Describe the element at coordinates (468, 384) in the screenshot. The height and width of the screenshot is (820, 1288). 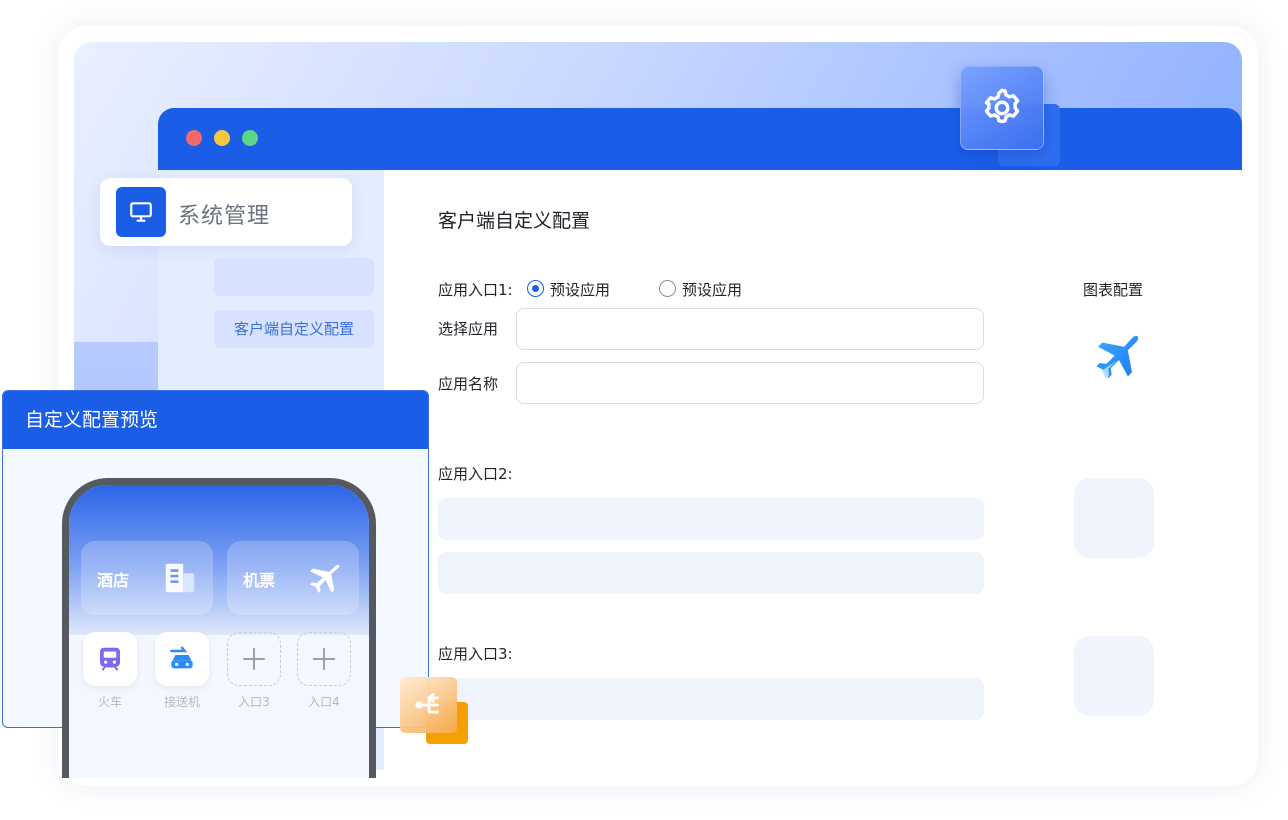
I see `app-name-label: 应用名称` at that location.